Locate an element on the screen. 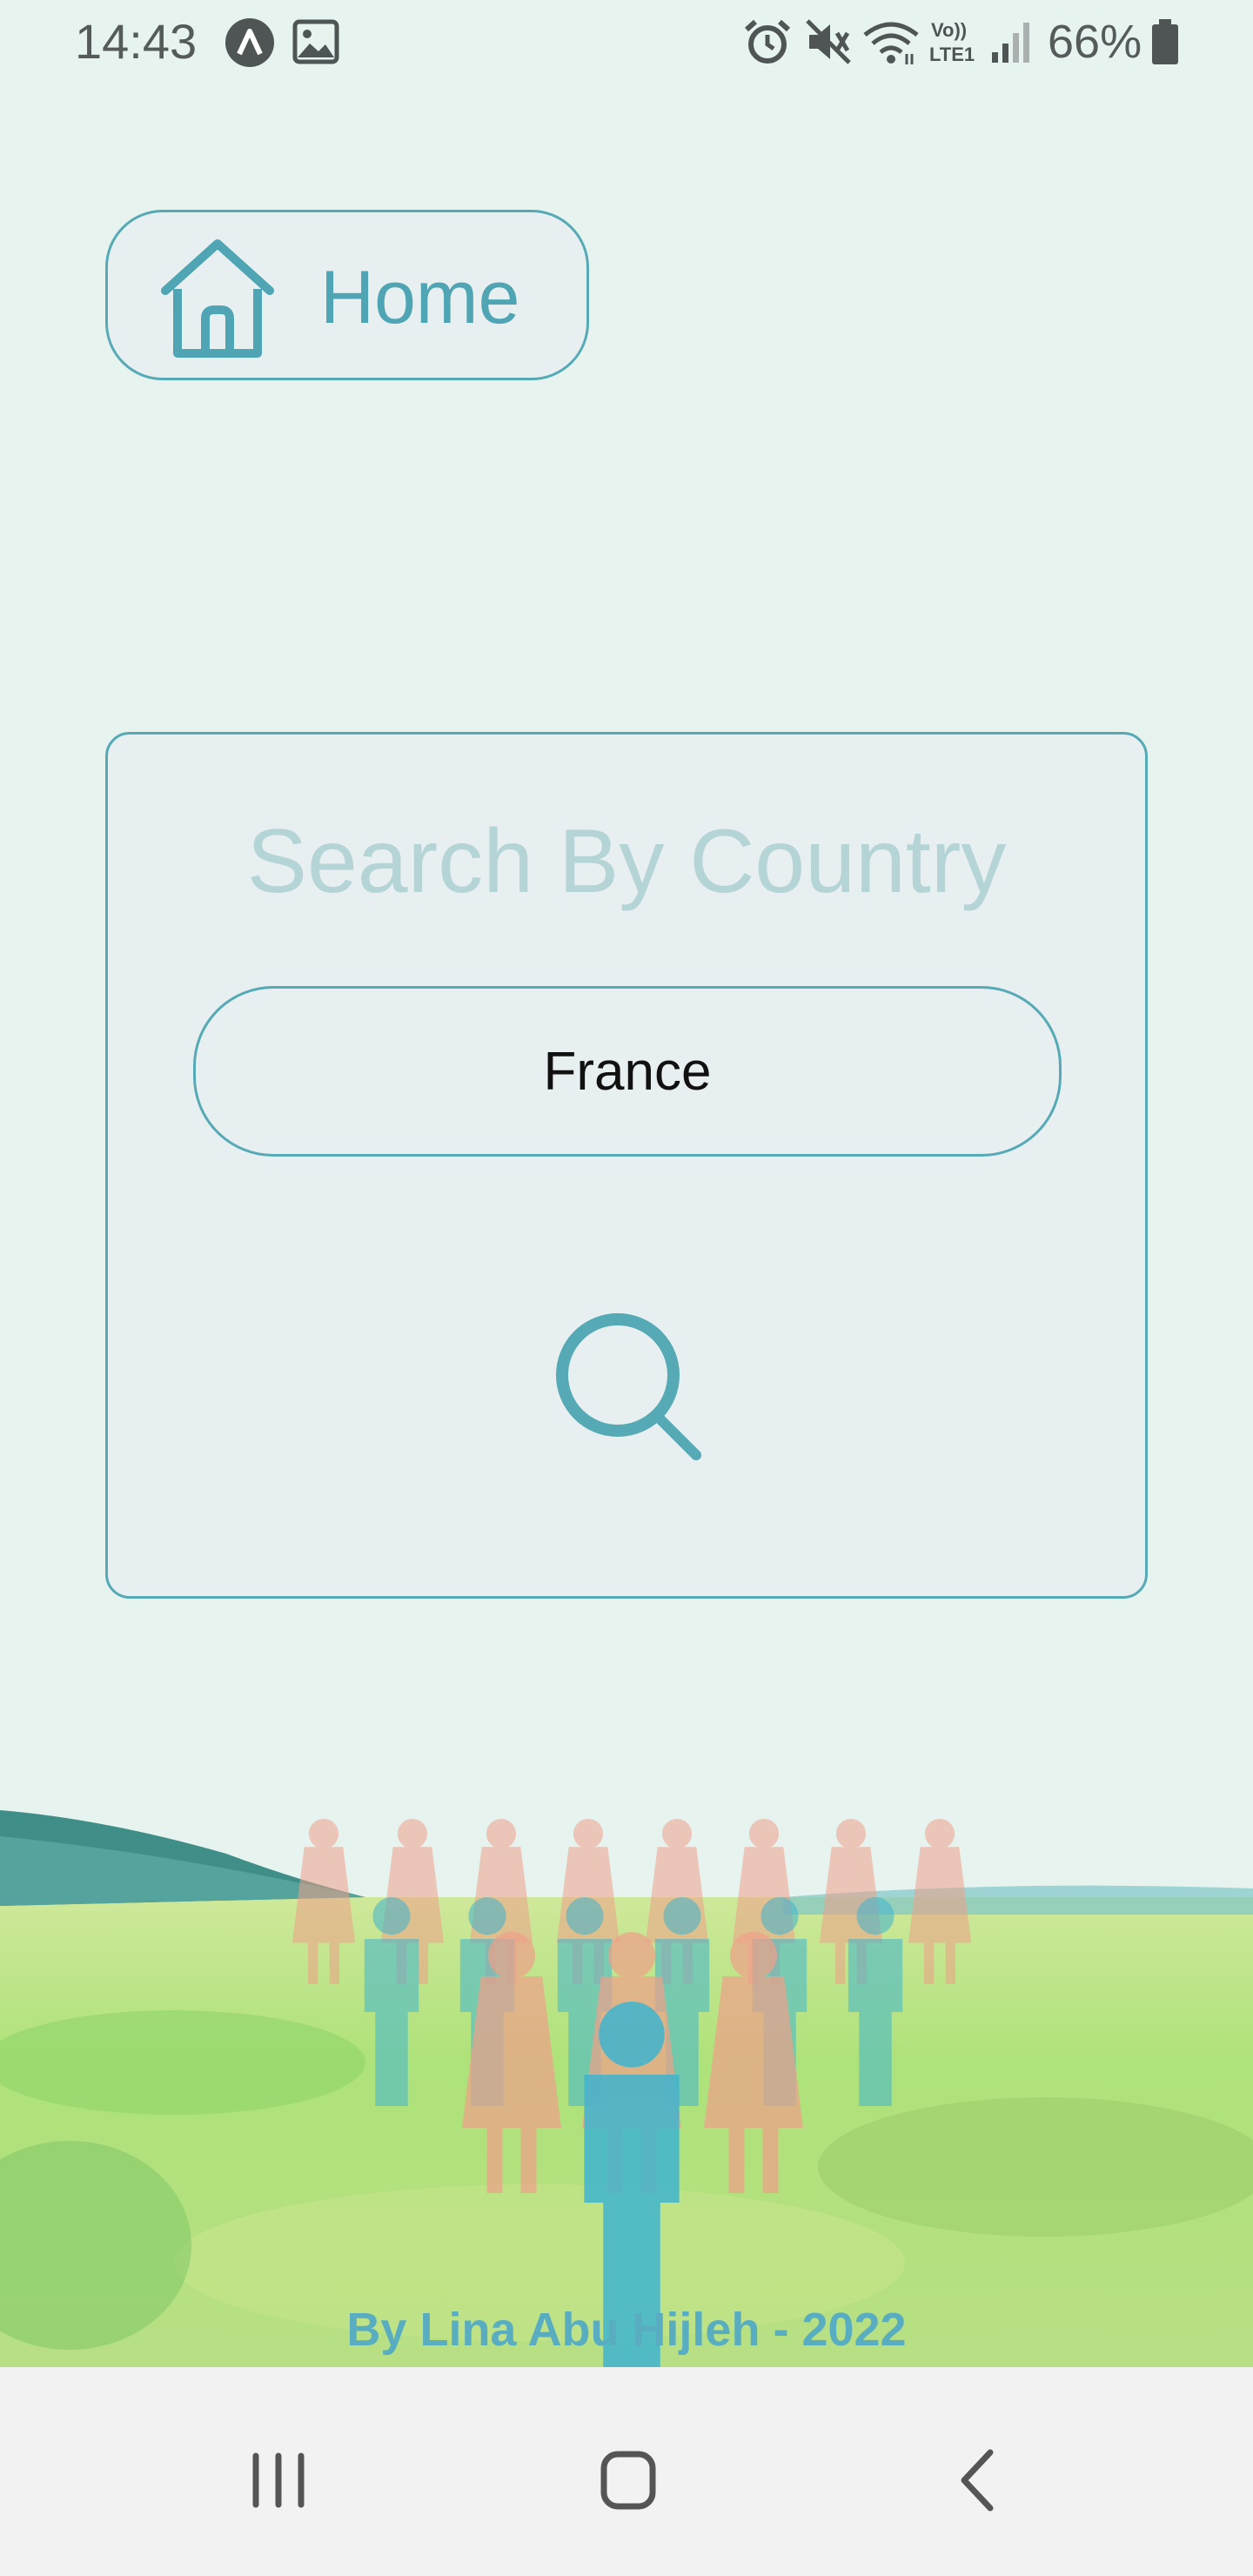 Image resolution: width=1253 pixels, height=2576 pixels. status-time: 14:43 is located at coordinates (136, 41).